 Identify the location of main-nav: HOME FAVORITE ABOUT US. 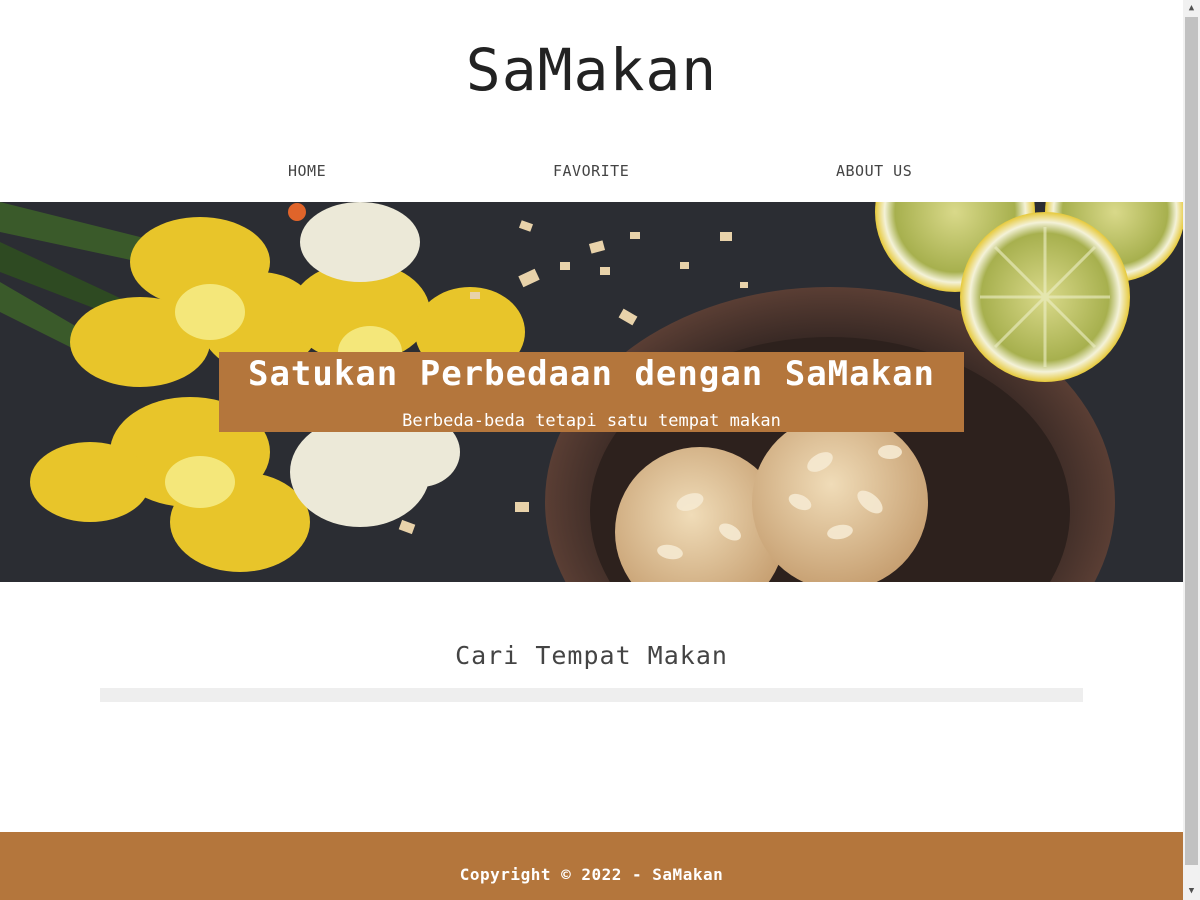
(591, 171).